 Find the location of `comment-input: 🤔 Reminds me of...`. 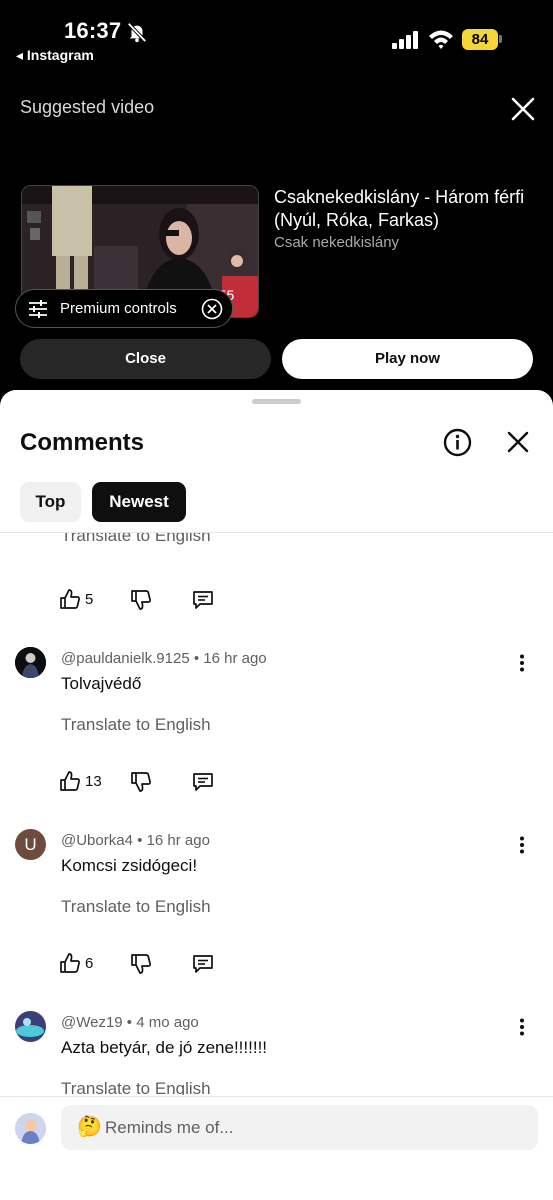

comment-input: 🤔 Reminds me of... is located at coordinates (299, 1127).